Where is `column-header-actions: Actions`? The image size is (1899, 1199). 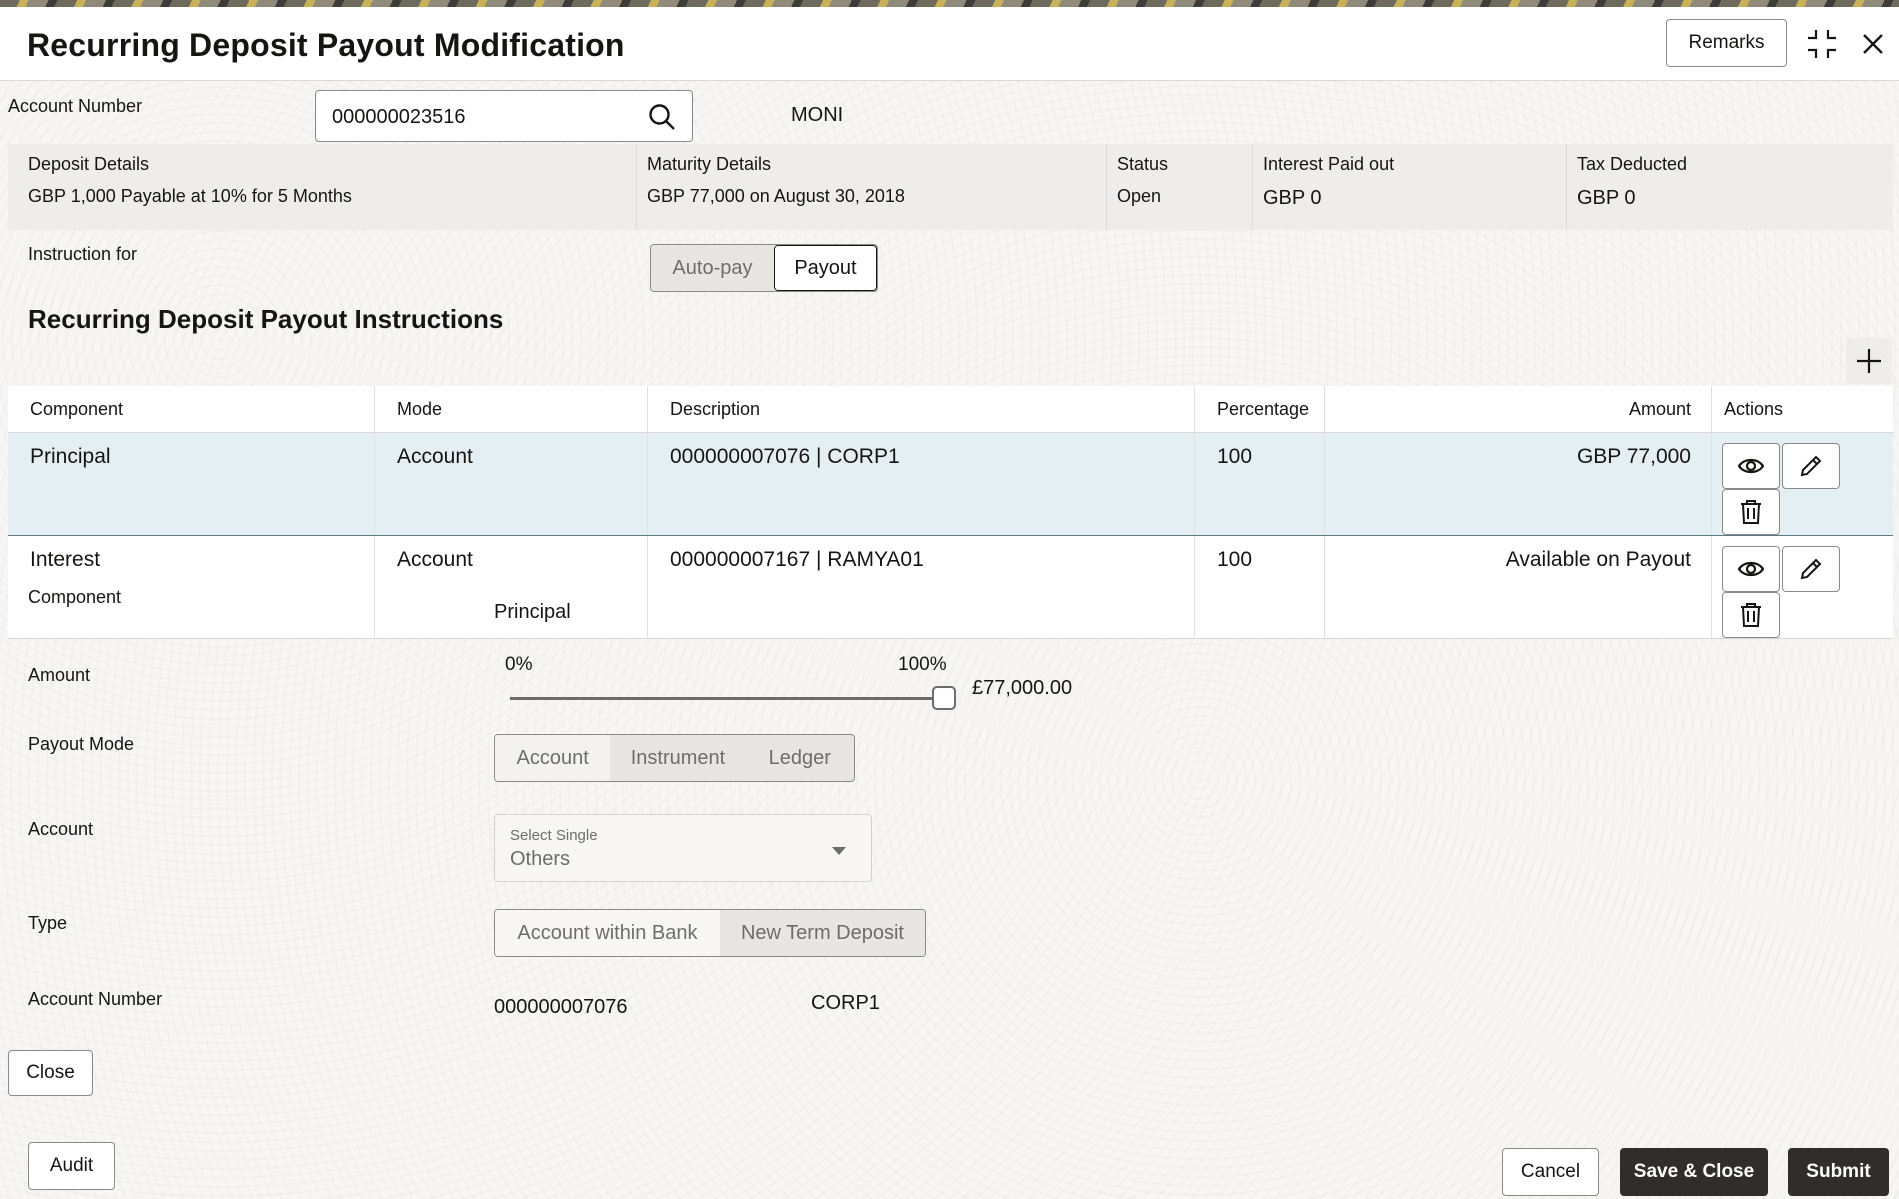 column-header-actions: Actions is located at coordinates (1802, 409).